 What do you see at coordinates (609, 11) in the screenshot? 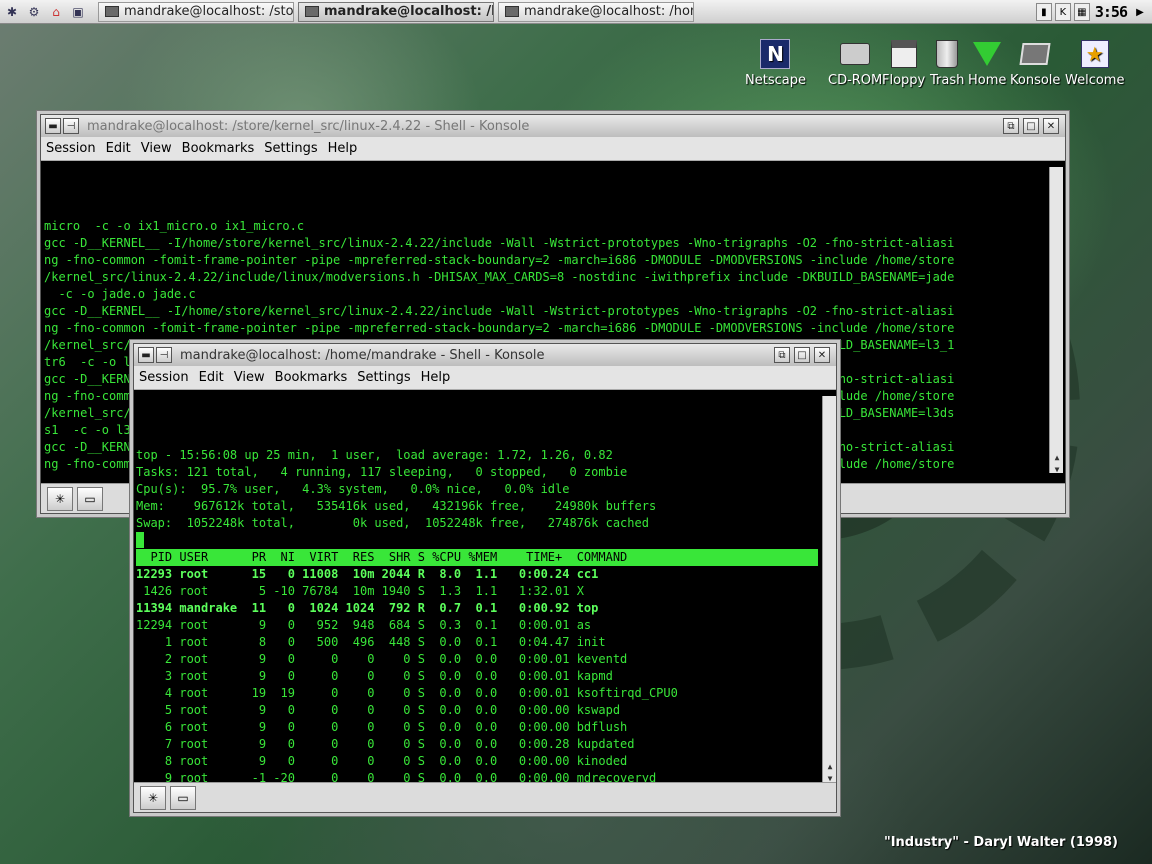
I see `task-label: mandrake@localhost: /hom` at bounding box center [609, 11].